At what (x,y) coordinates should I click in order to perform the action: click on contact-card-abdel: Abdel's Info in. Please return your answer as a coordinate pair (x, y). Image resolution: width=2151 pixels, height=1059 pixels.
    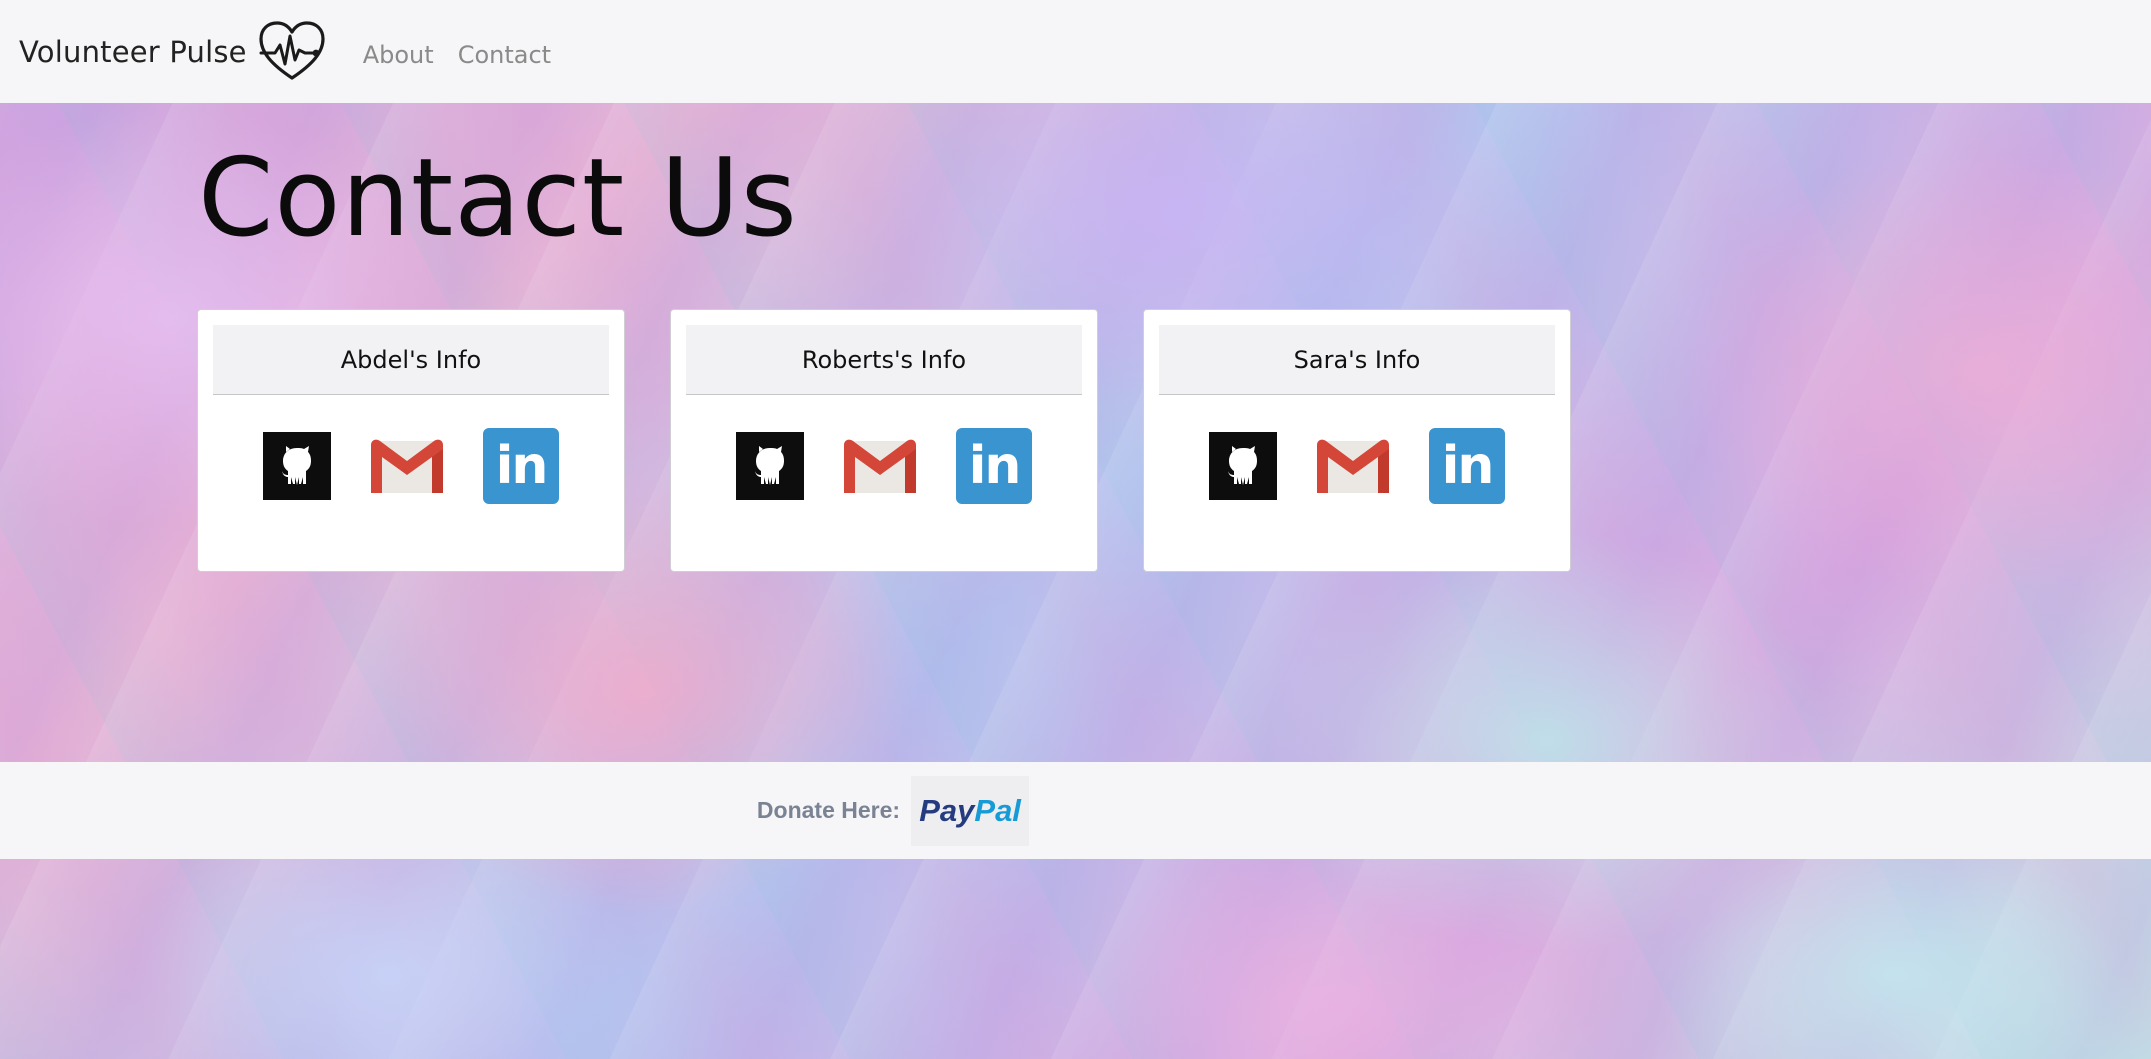
    Looking at the image, I should click on (411, 440).